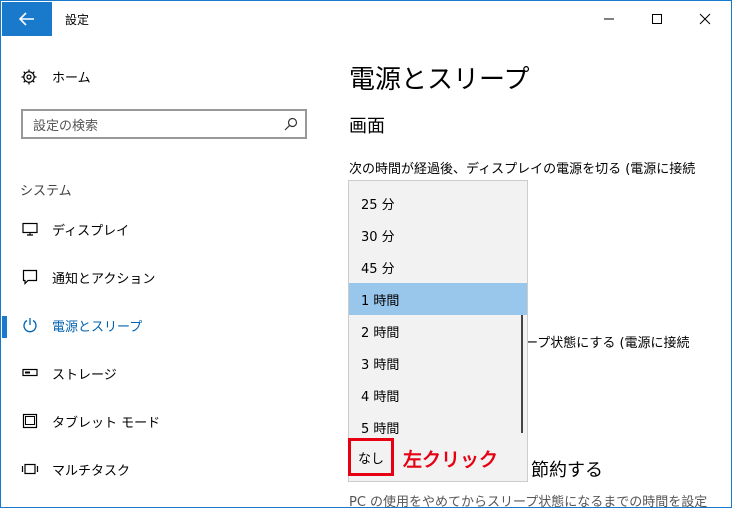  Describe the element at coordinates (170, 277) in the screenshot. I see `sidebar-item-notifications: 通知とアクション` at that location.